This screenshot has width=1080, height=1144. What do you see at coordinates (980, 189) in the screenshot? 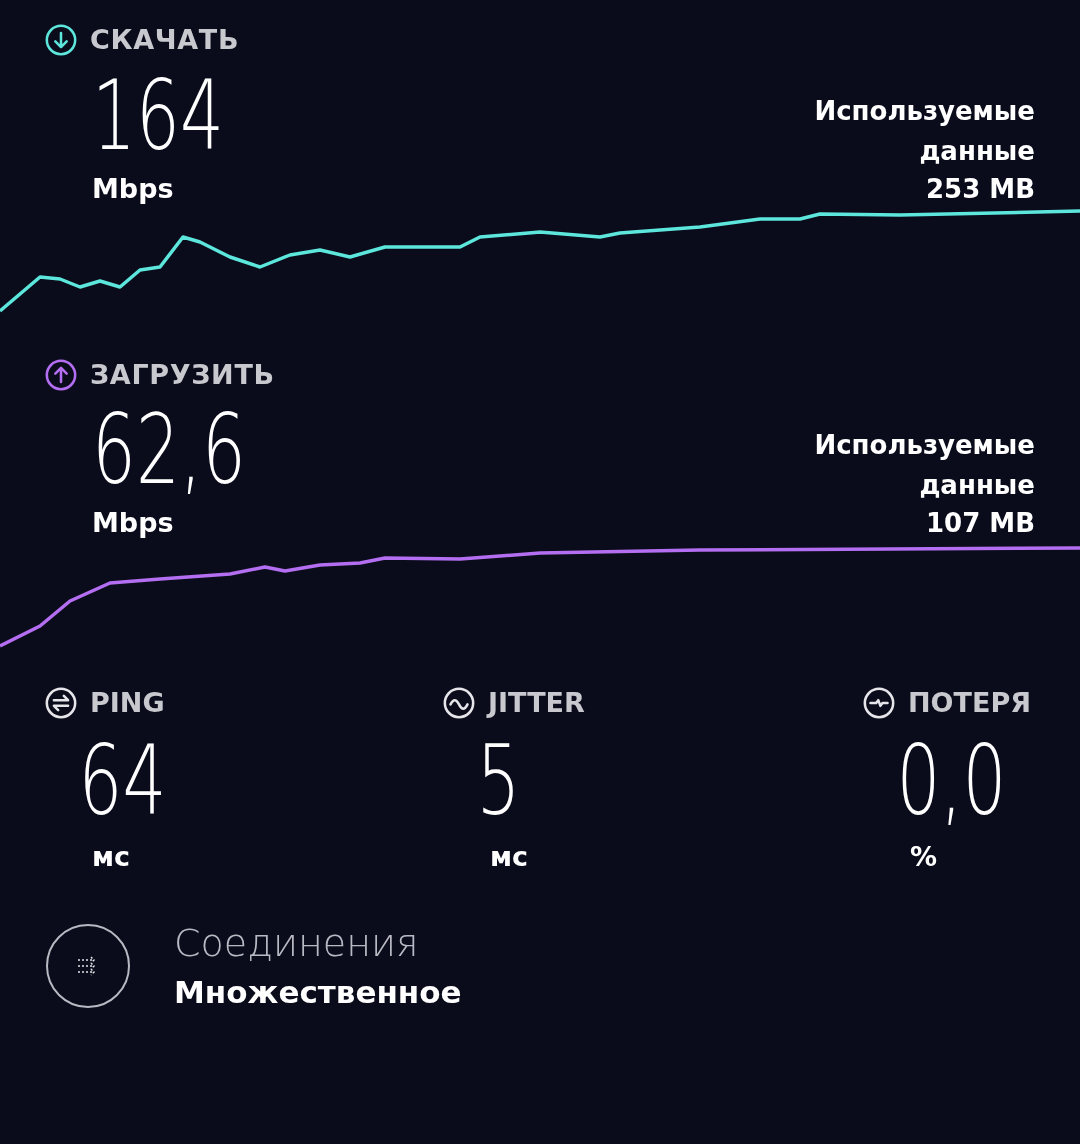
I see `data-used-value: 253 MB` at bounding box center [980, 189].